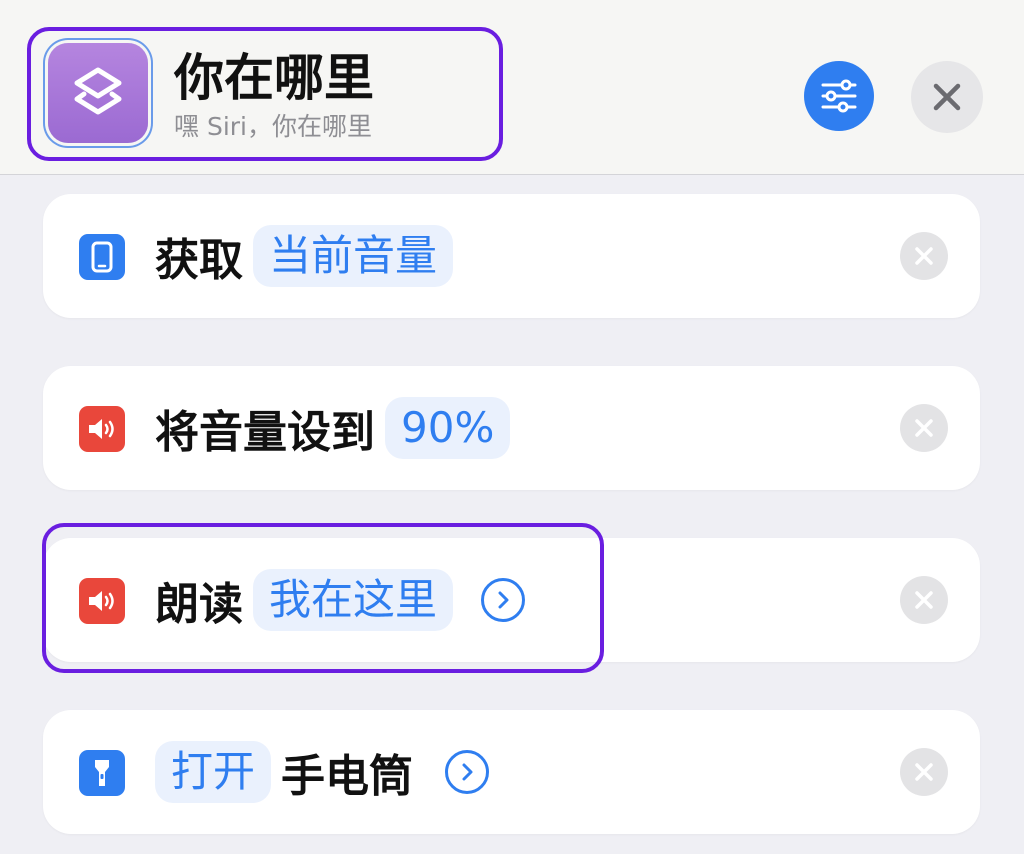 The image size is (1024, 854). What do you see at coordinates (102, 773) in the screenshot?
I see `flashlight-icon` at bounding box center [102, 773].